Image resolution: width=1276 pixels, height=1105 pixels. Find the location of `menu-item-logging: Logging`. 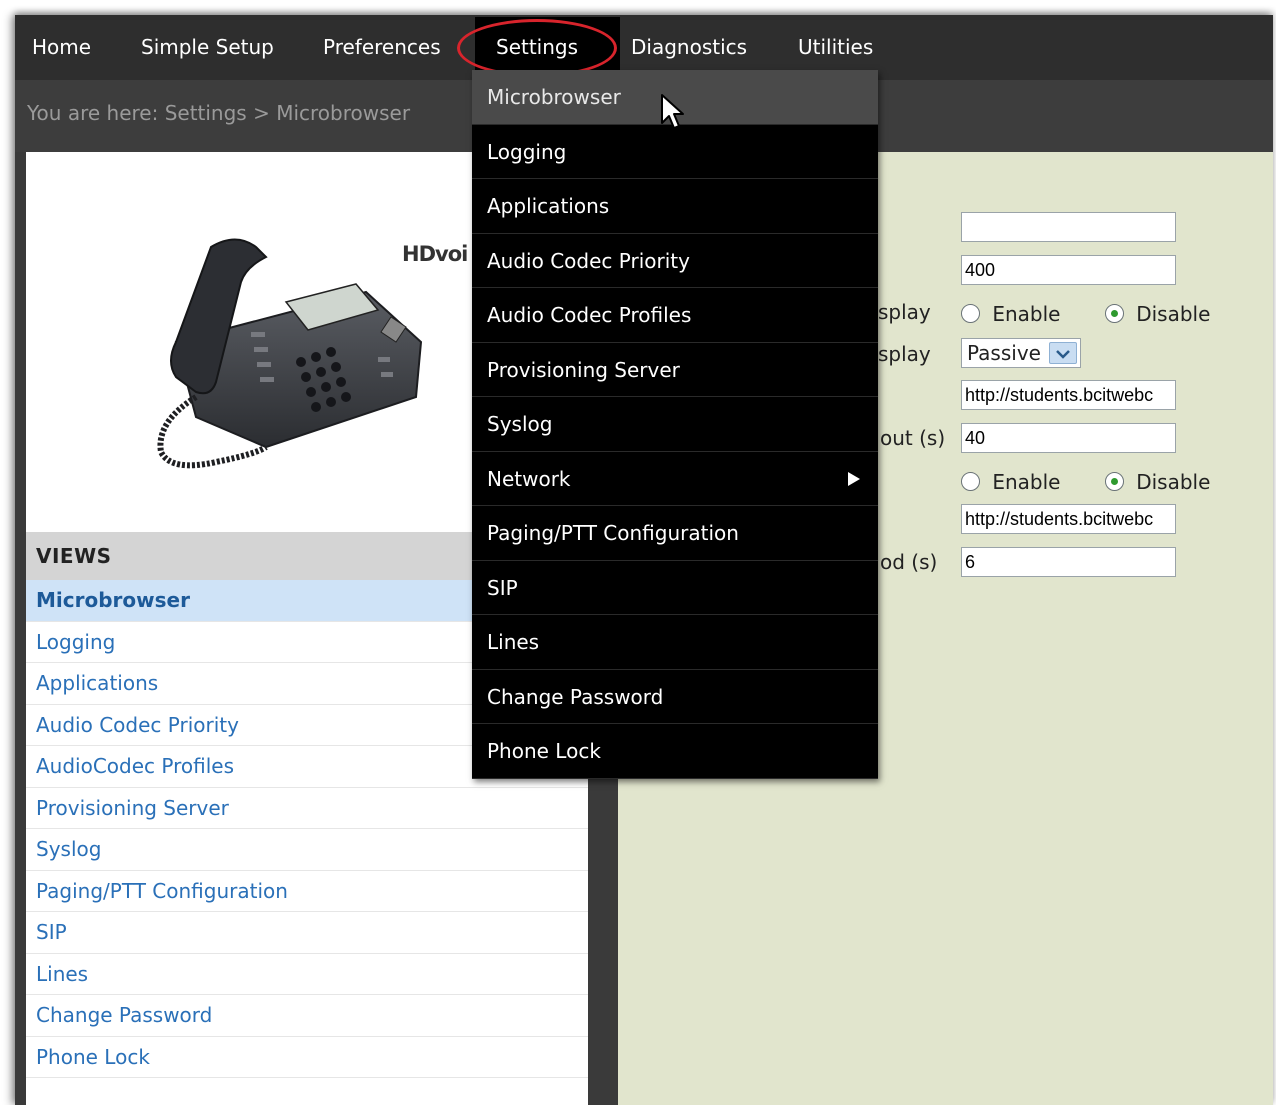

menu-item-logging: Logging is located at coordinates (675, 151).